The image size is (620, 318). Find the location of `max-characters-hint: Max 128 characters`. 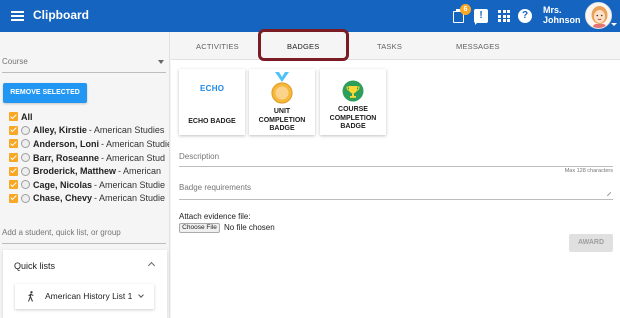

max-characters-hint: Max 128 characters is located at coordinates (588, 171).